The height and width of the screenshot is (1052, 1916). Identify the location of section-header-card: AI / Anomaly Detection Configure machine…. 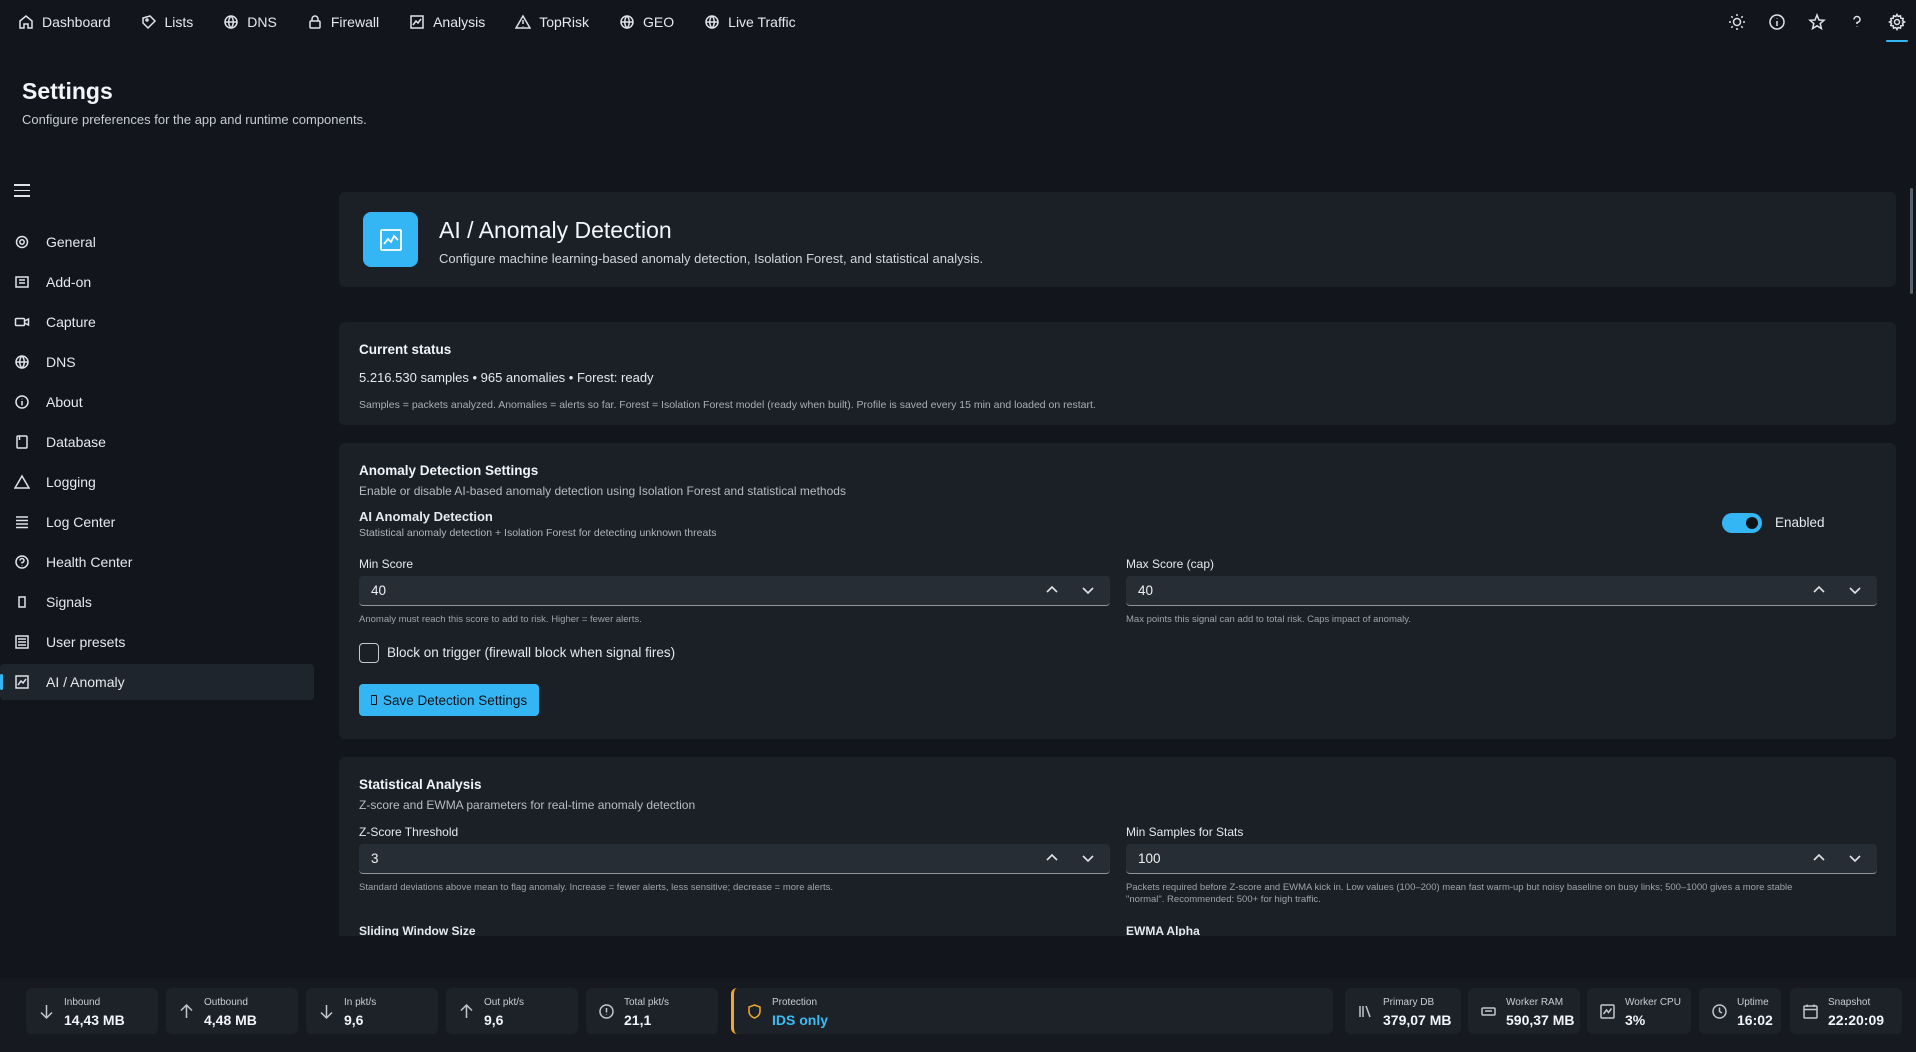
(1117, 239).